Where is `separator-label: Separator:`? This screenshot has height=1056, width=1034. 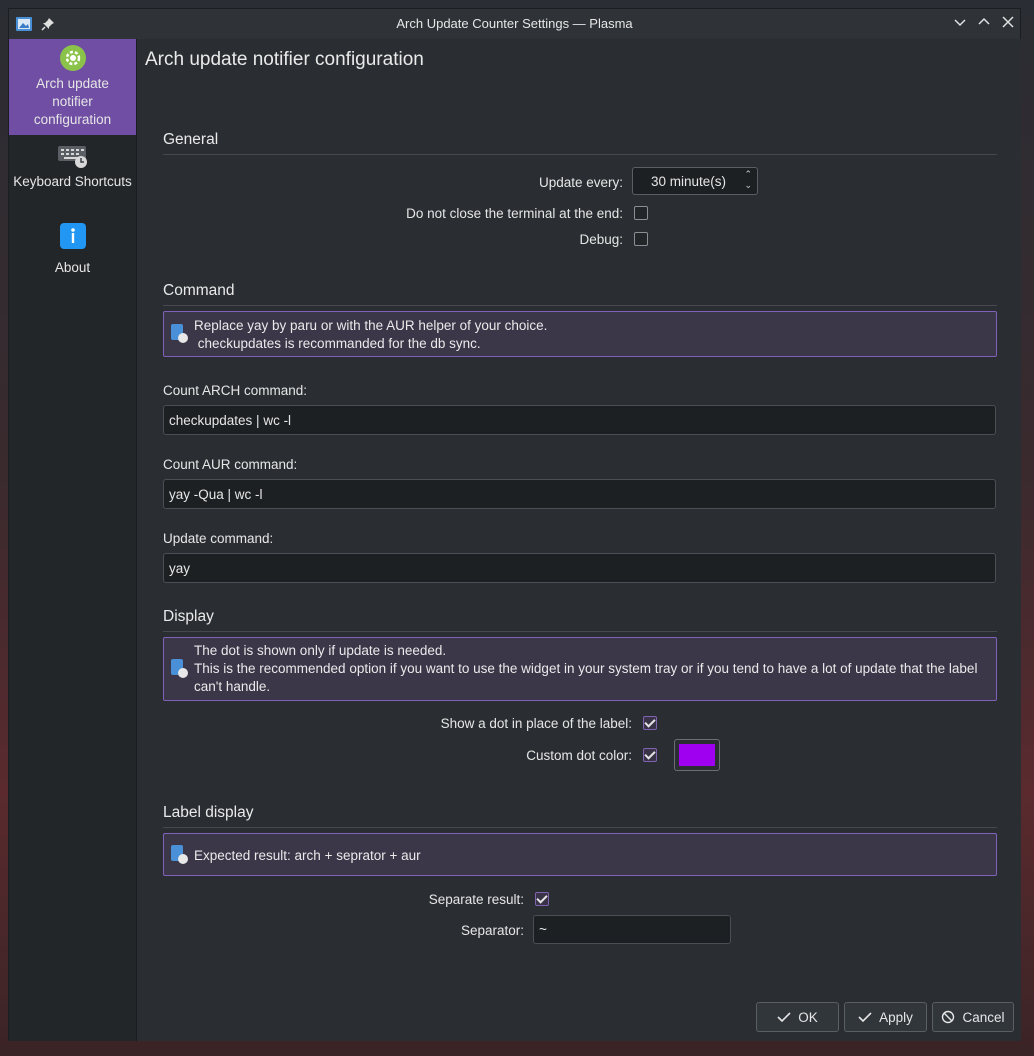
separator-label: Separator: is located at coordinates (492, 930).